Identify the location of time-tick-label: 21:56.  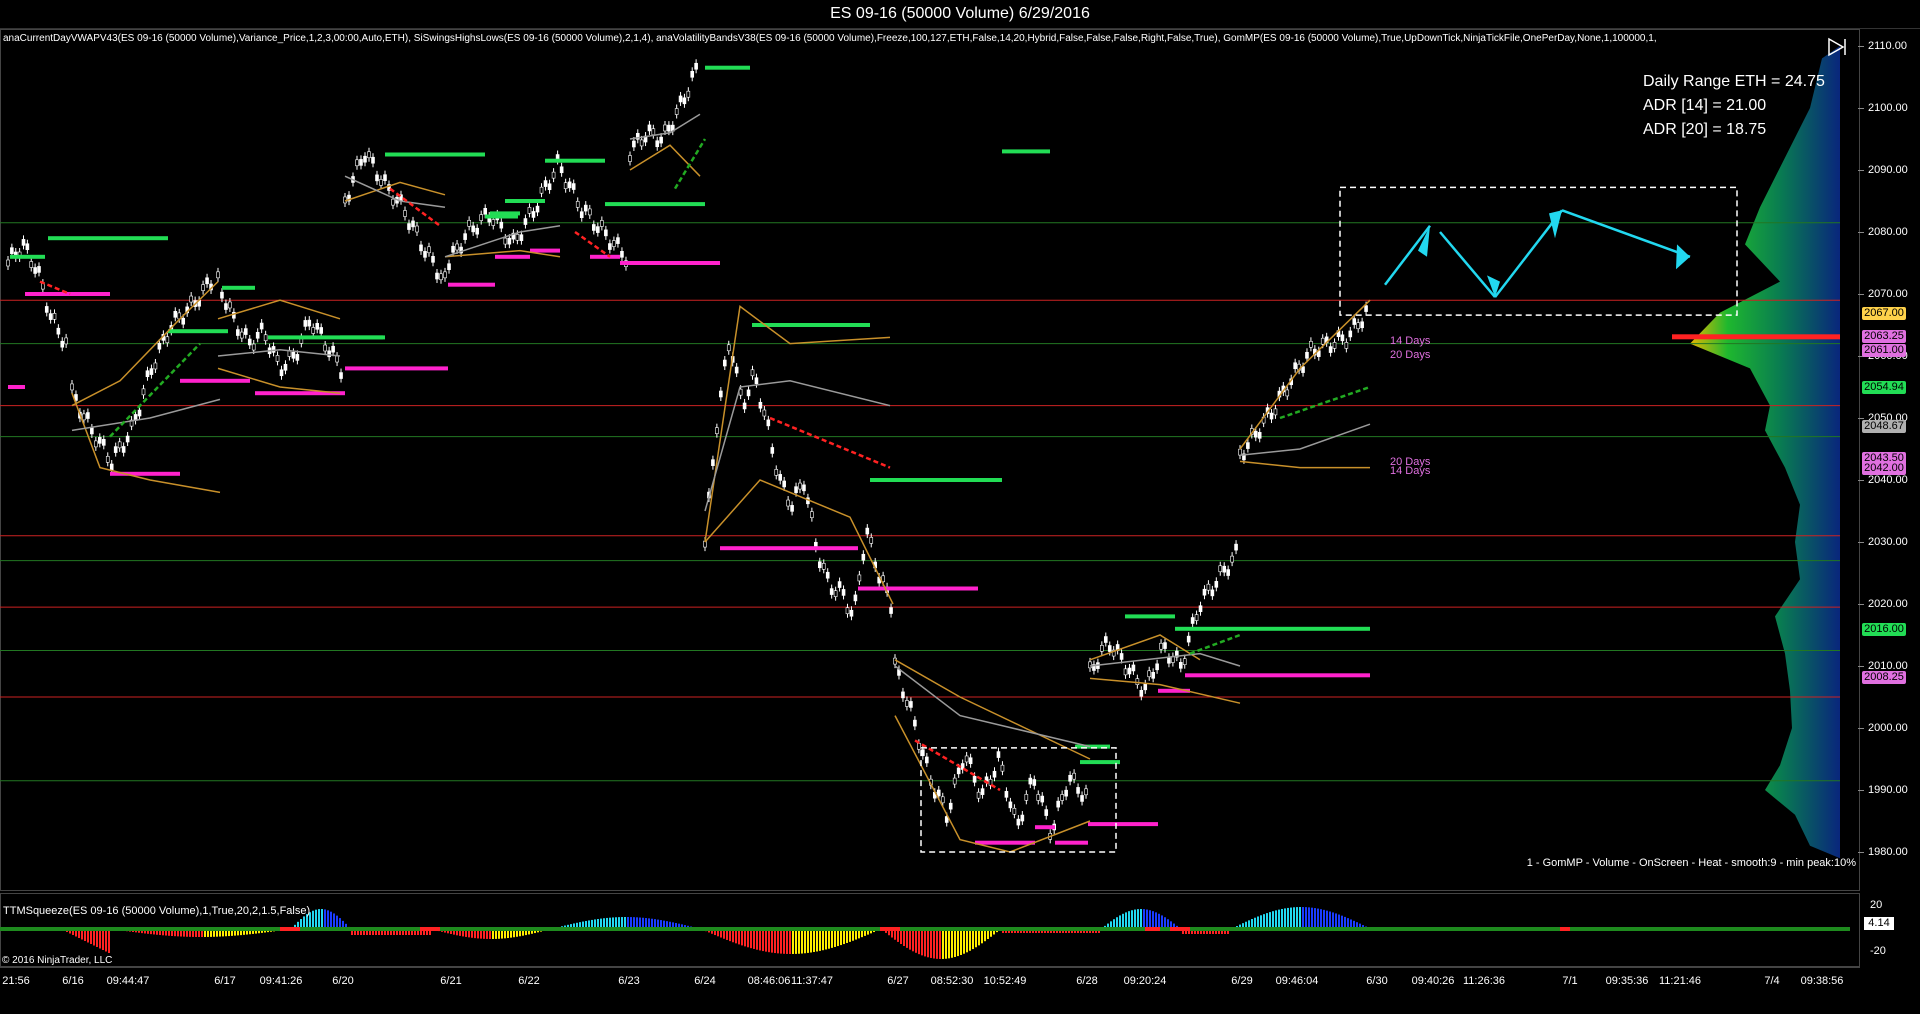
(16, 981).